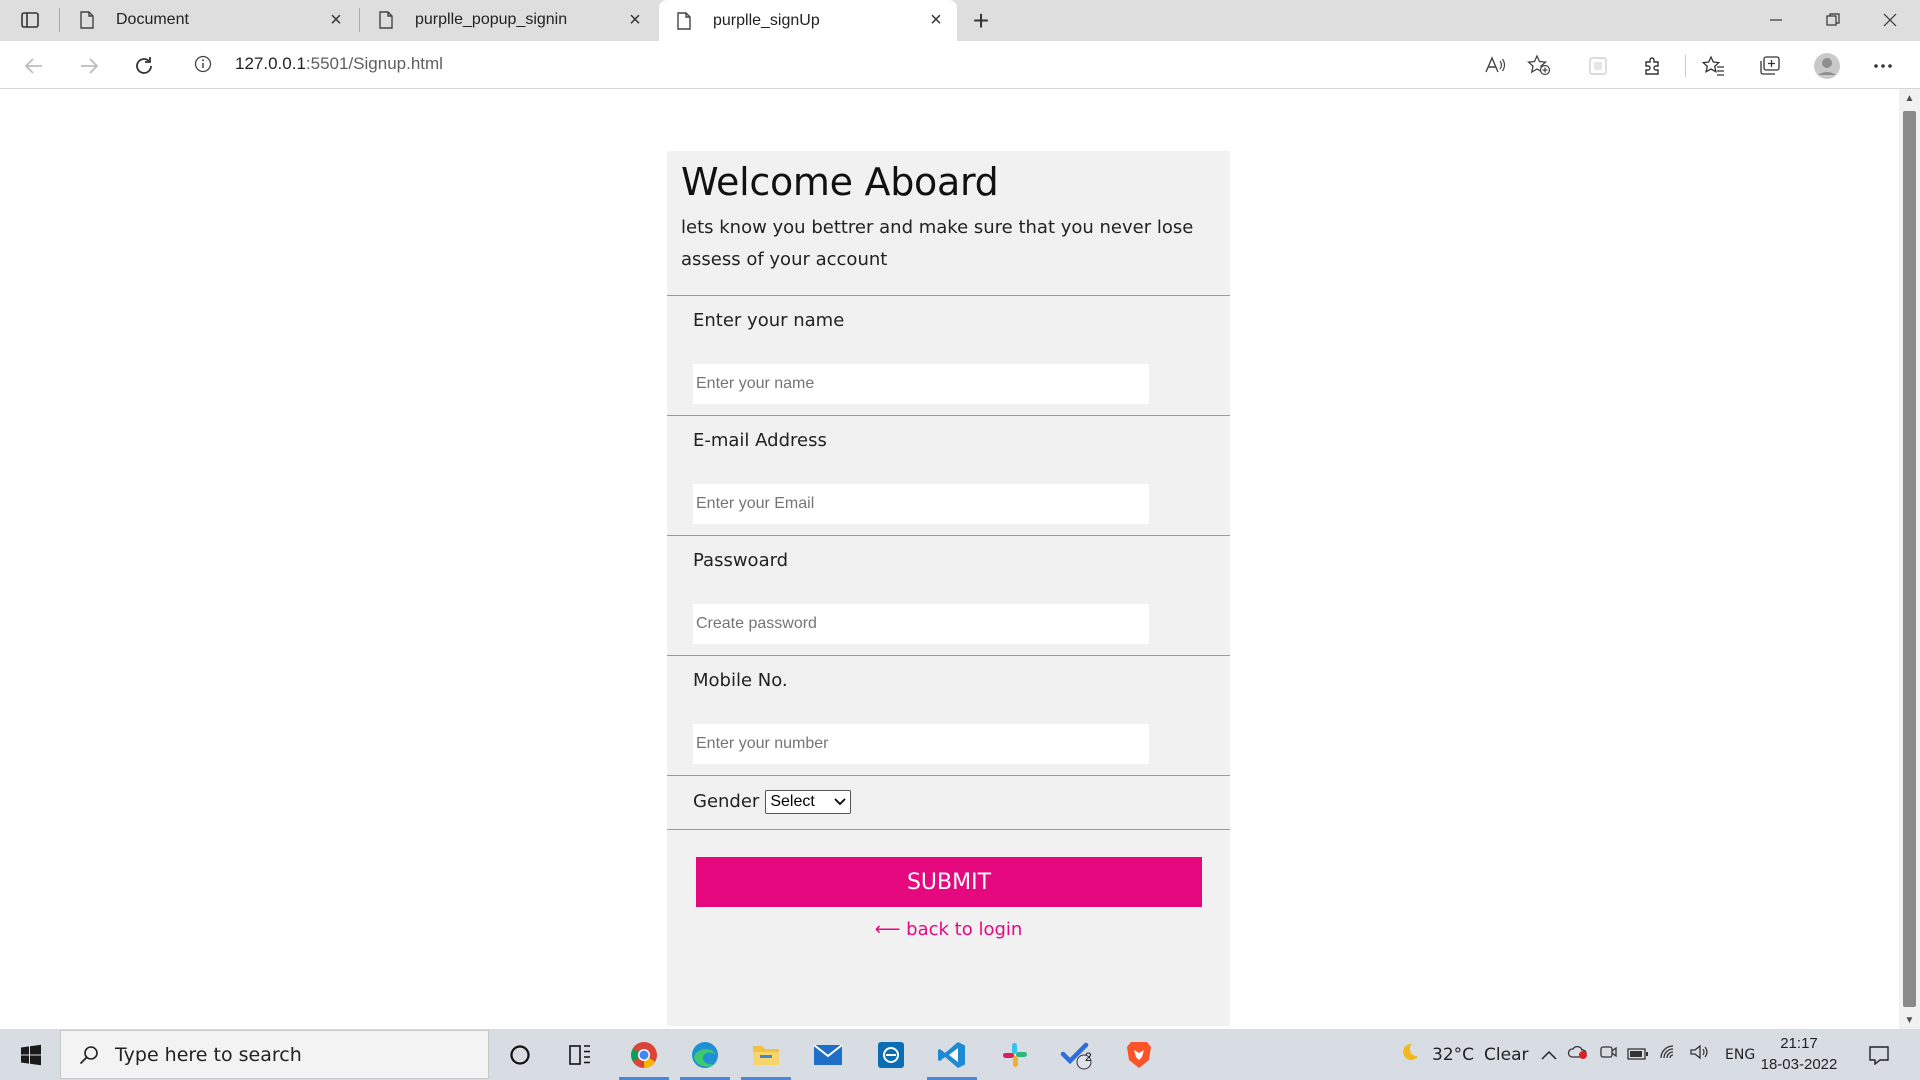 The height and width of the screenshot is (1080, 1920). I want to click on tab-popup-signin: purplle_popup_signin ×, so click(508, 20).